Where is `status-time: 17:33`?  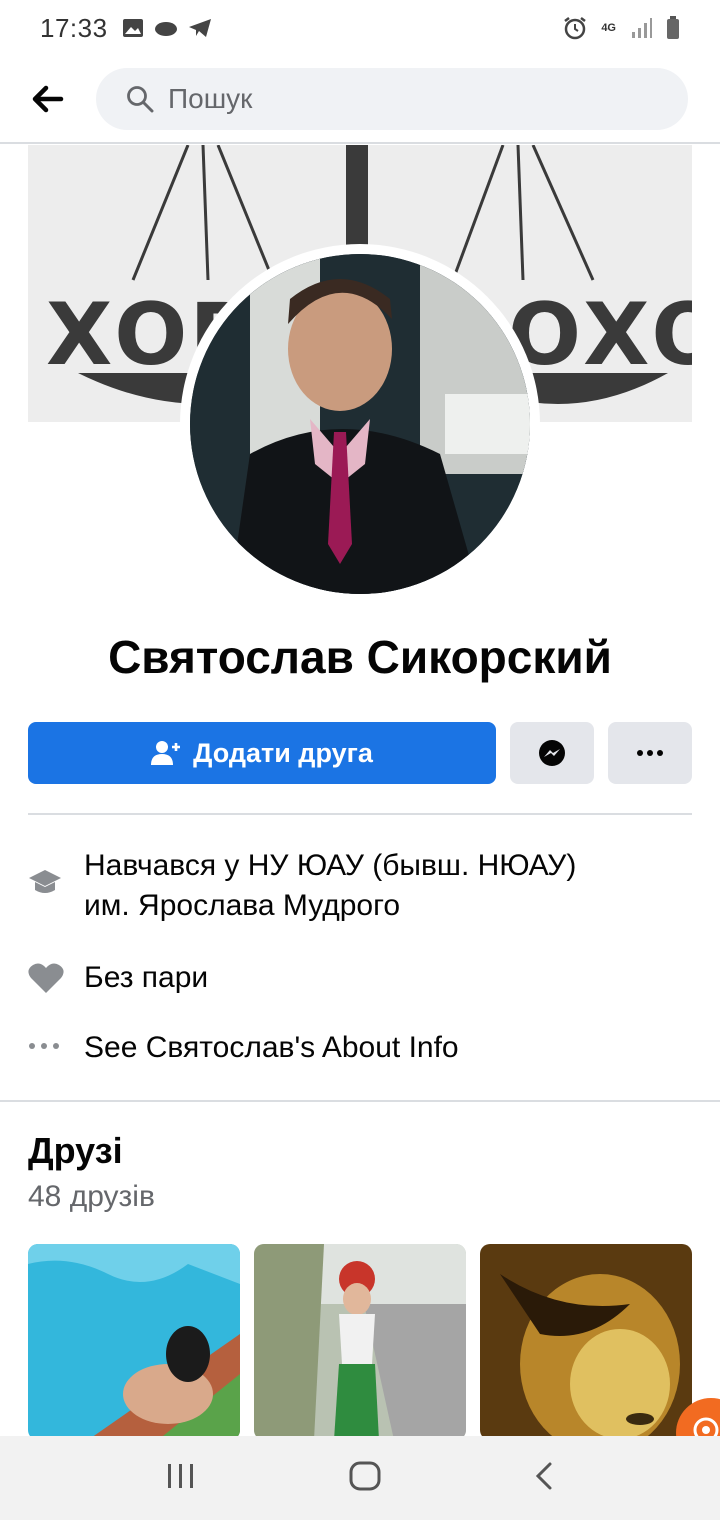 status-time: 17:33 is located at coordinates (74, 27).